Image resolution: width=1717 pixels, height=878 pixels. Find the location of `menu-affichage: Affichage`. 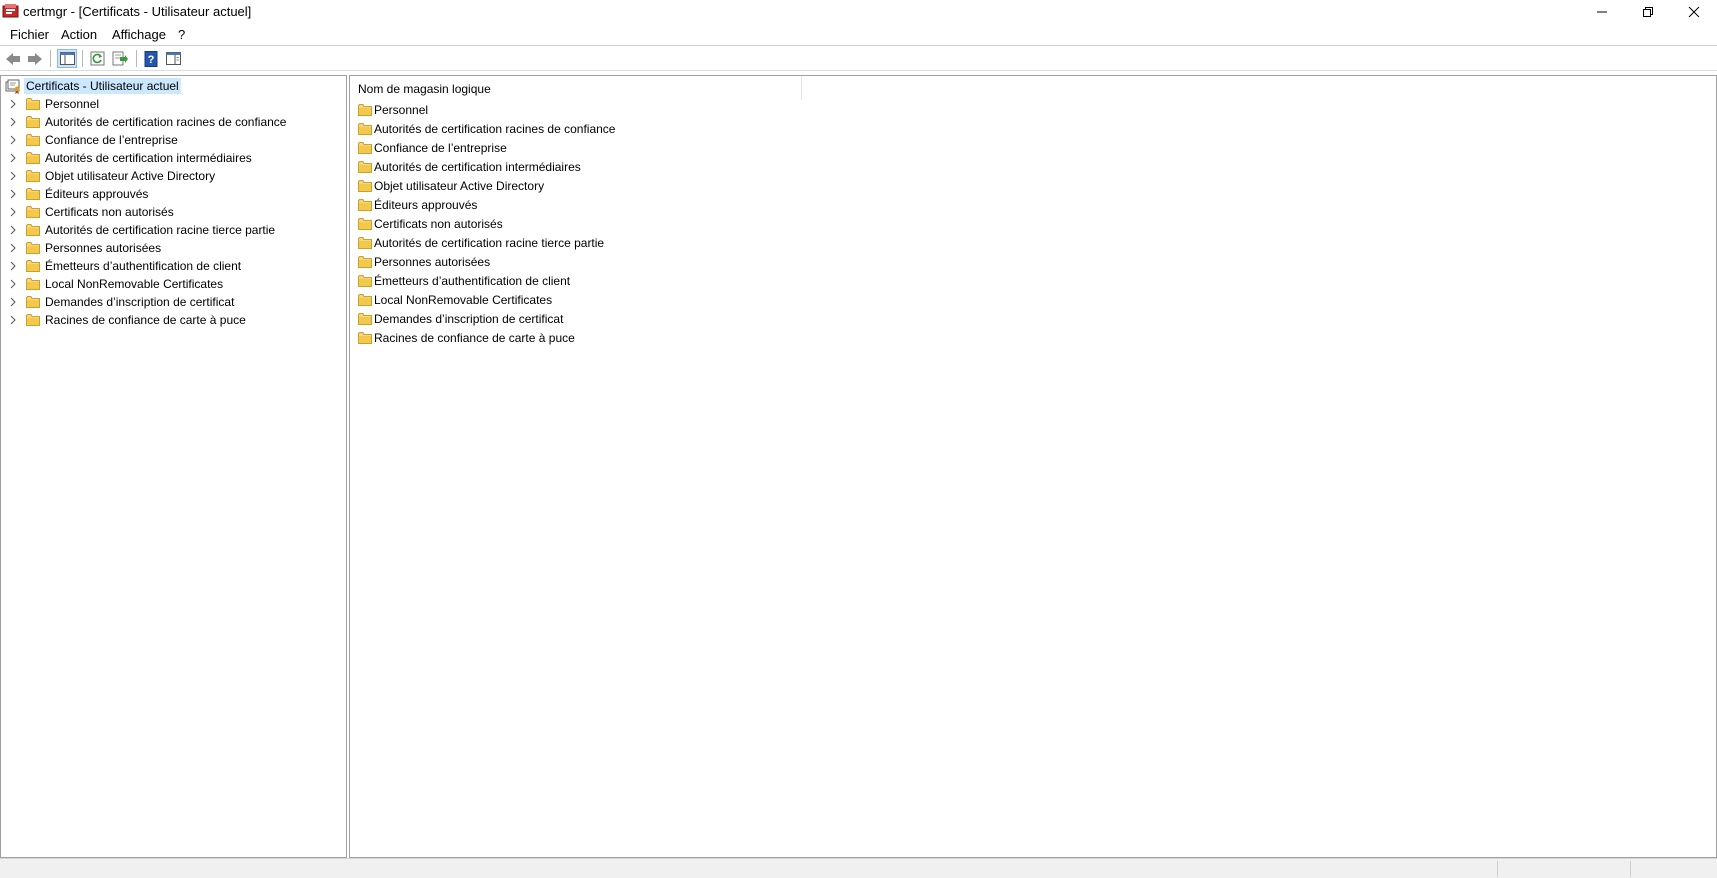

menu-affichage: Affichage is located at coordinates (139, 34).